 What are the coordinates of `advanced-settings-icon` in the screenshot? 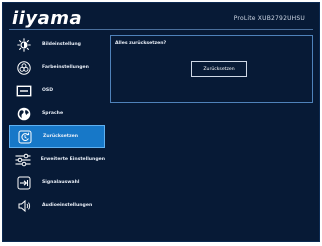 It's located at (23, 160).